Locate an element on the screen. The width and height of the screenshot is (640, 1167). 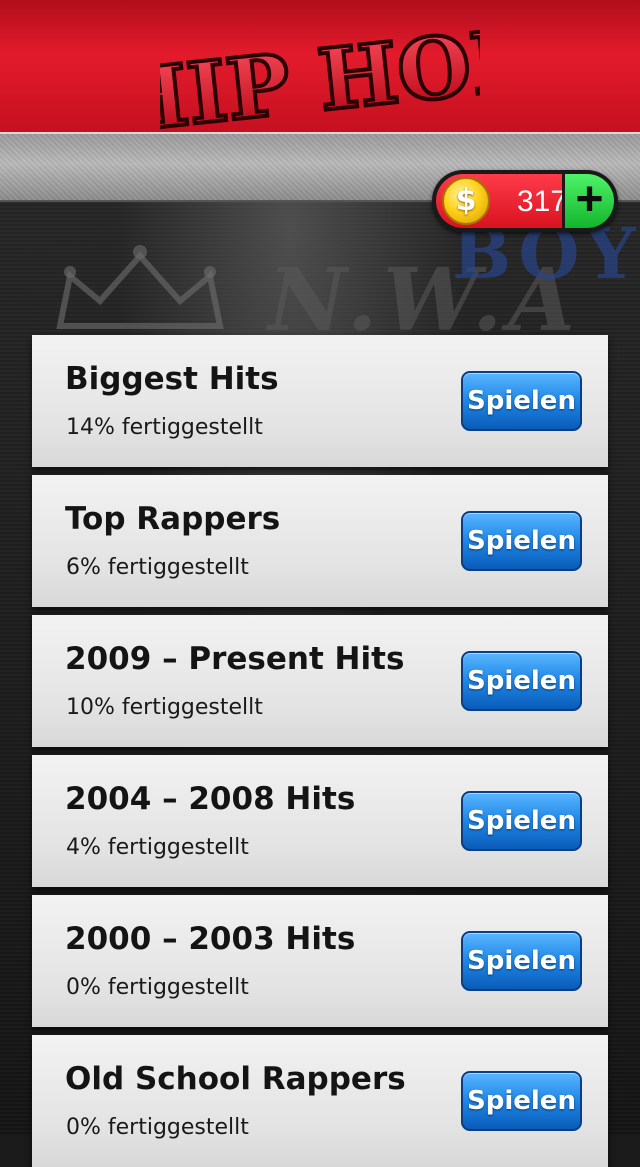
hip-hop-logo: HIP HOP is located at coordinates (320, 70).